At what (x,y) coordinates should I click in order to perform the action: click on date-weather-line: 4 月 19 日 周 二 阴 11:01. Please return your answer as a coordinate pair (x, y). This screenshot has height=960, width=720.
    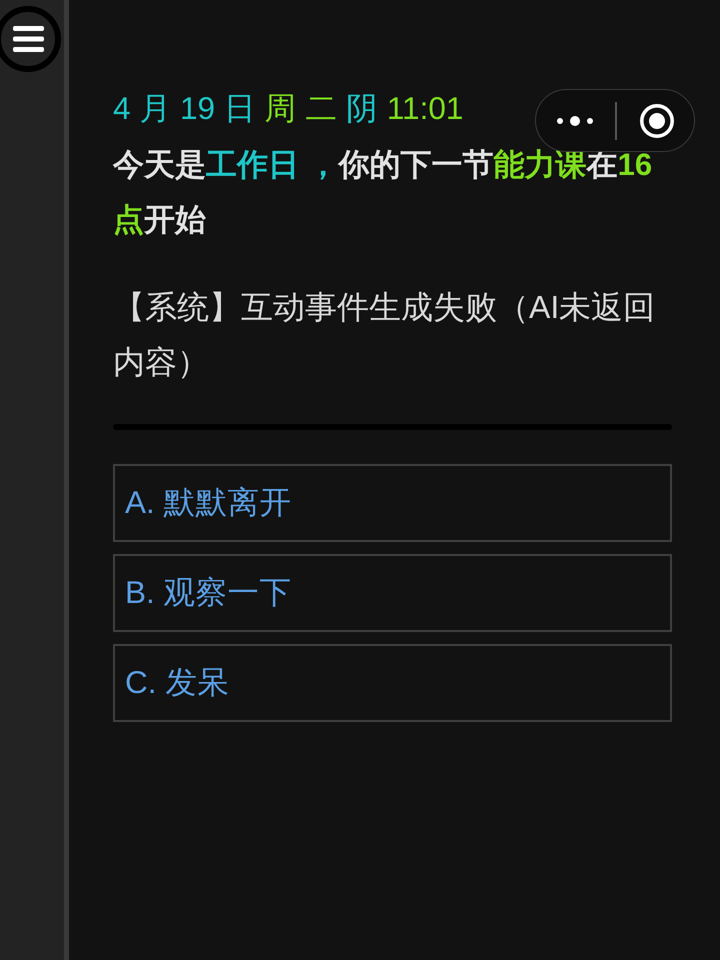
    Looking at the image, I should click on (288, 108).